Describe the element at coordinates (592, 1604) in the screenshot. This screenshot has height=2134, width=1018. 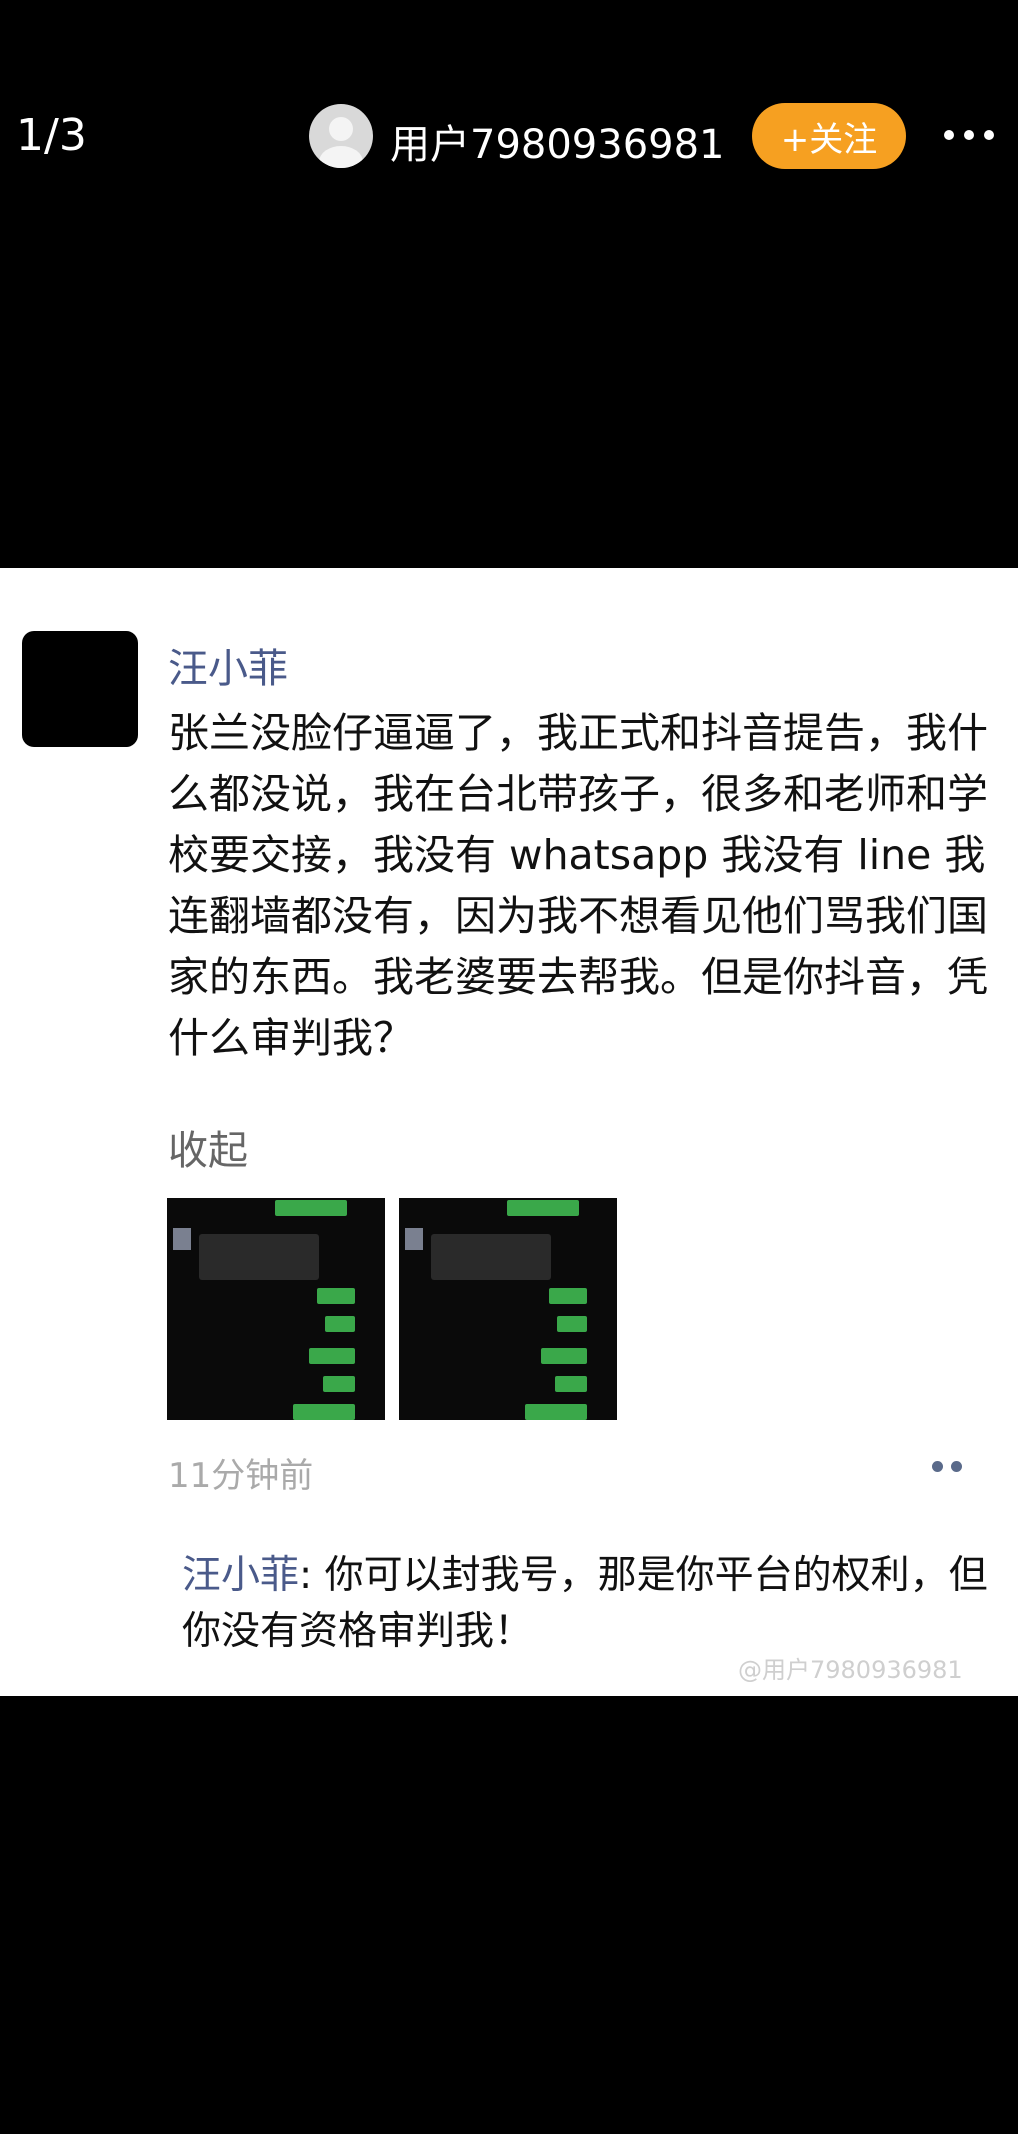
I see `comment: 汪小菲: 你可以封我号，那是你平台的权利，但你没有资格审判我！` at that location.